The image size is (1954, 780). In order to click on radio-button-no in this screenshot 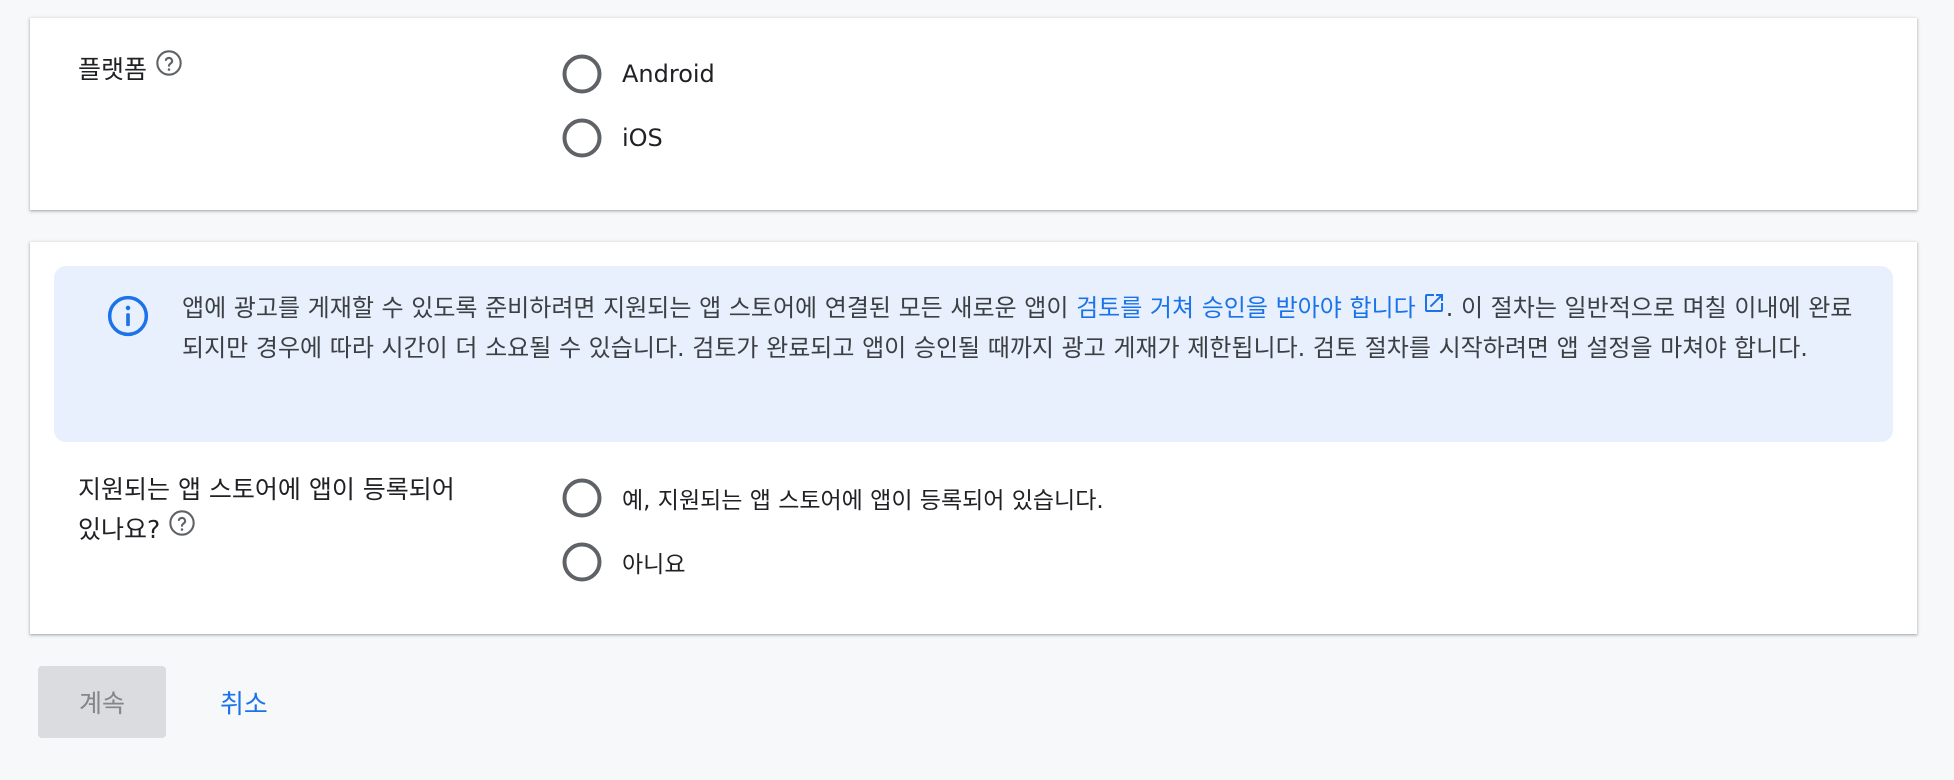, I will do `click(582, 562)`.